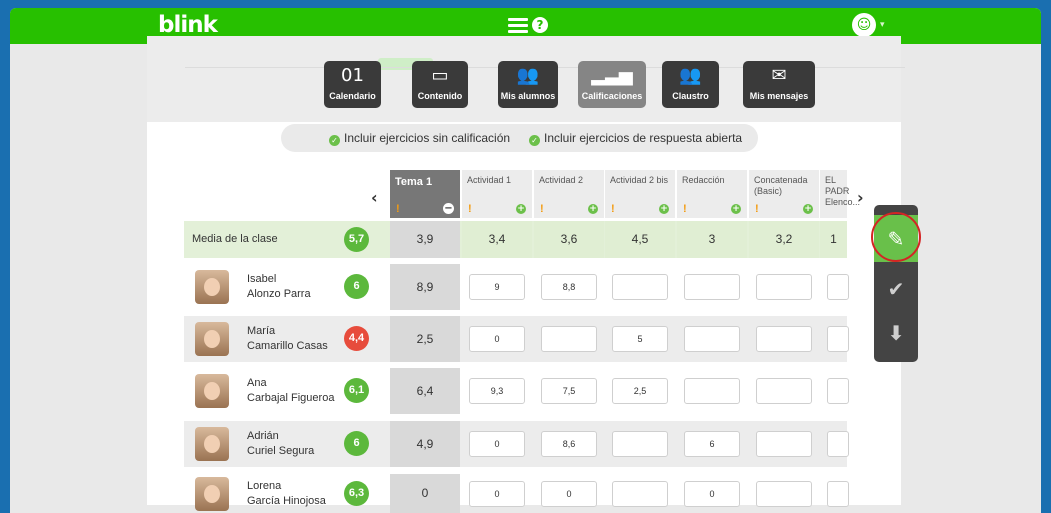 The width and height of the screenshot is (1051, 513). I want to click on help-icon: ?, so click(540, 25).